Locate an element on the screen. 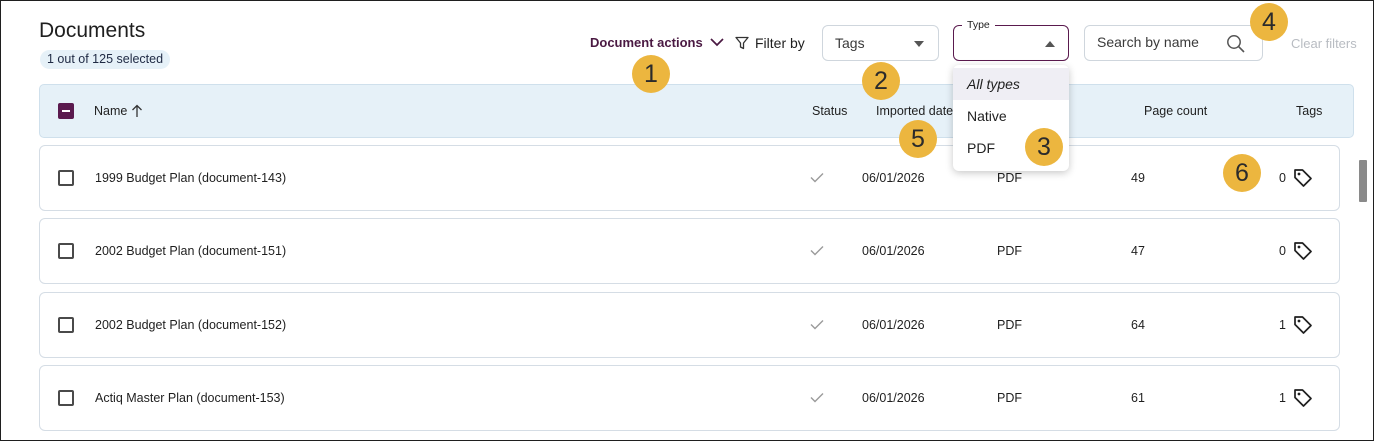  search-icon is located at coordinates (1236, 44).